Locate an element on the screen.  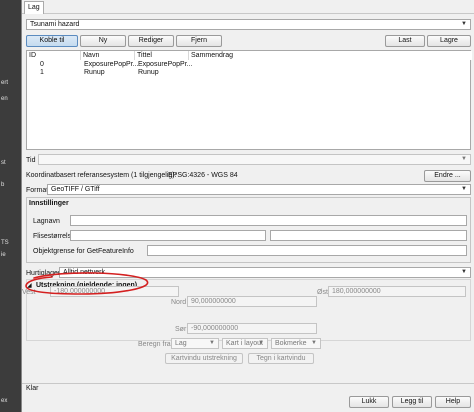
table-row: 1 Runup Runup is located at coordinates (248, 73).